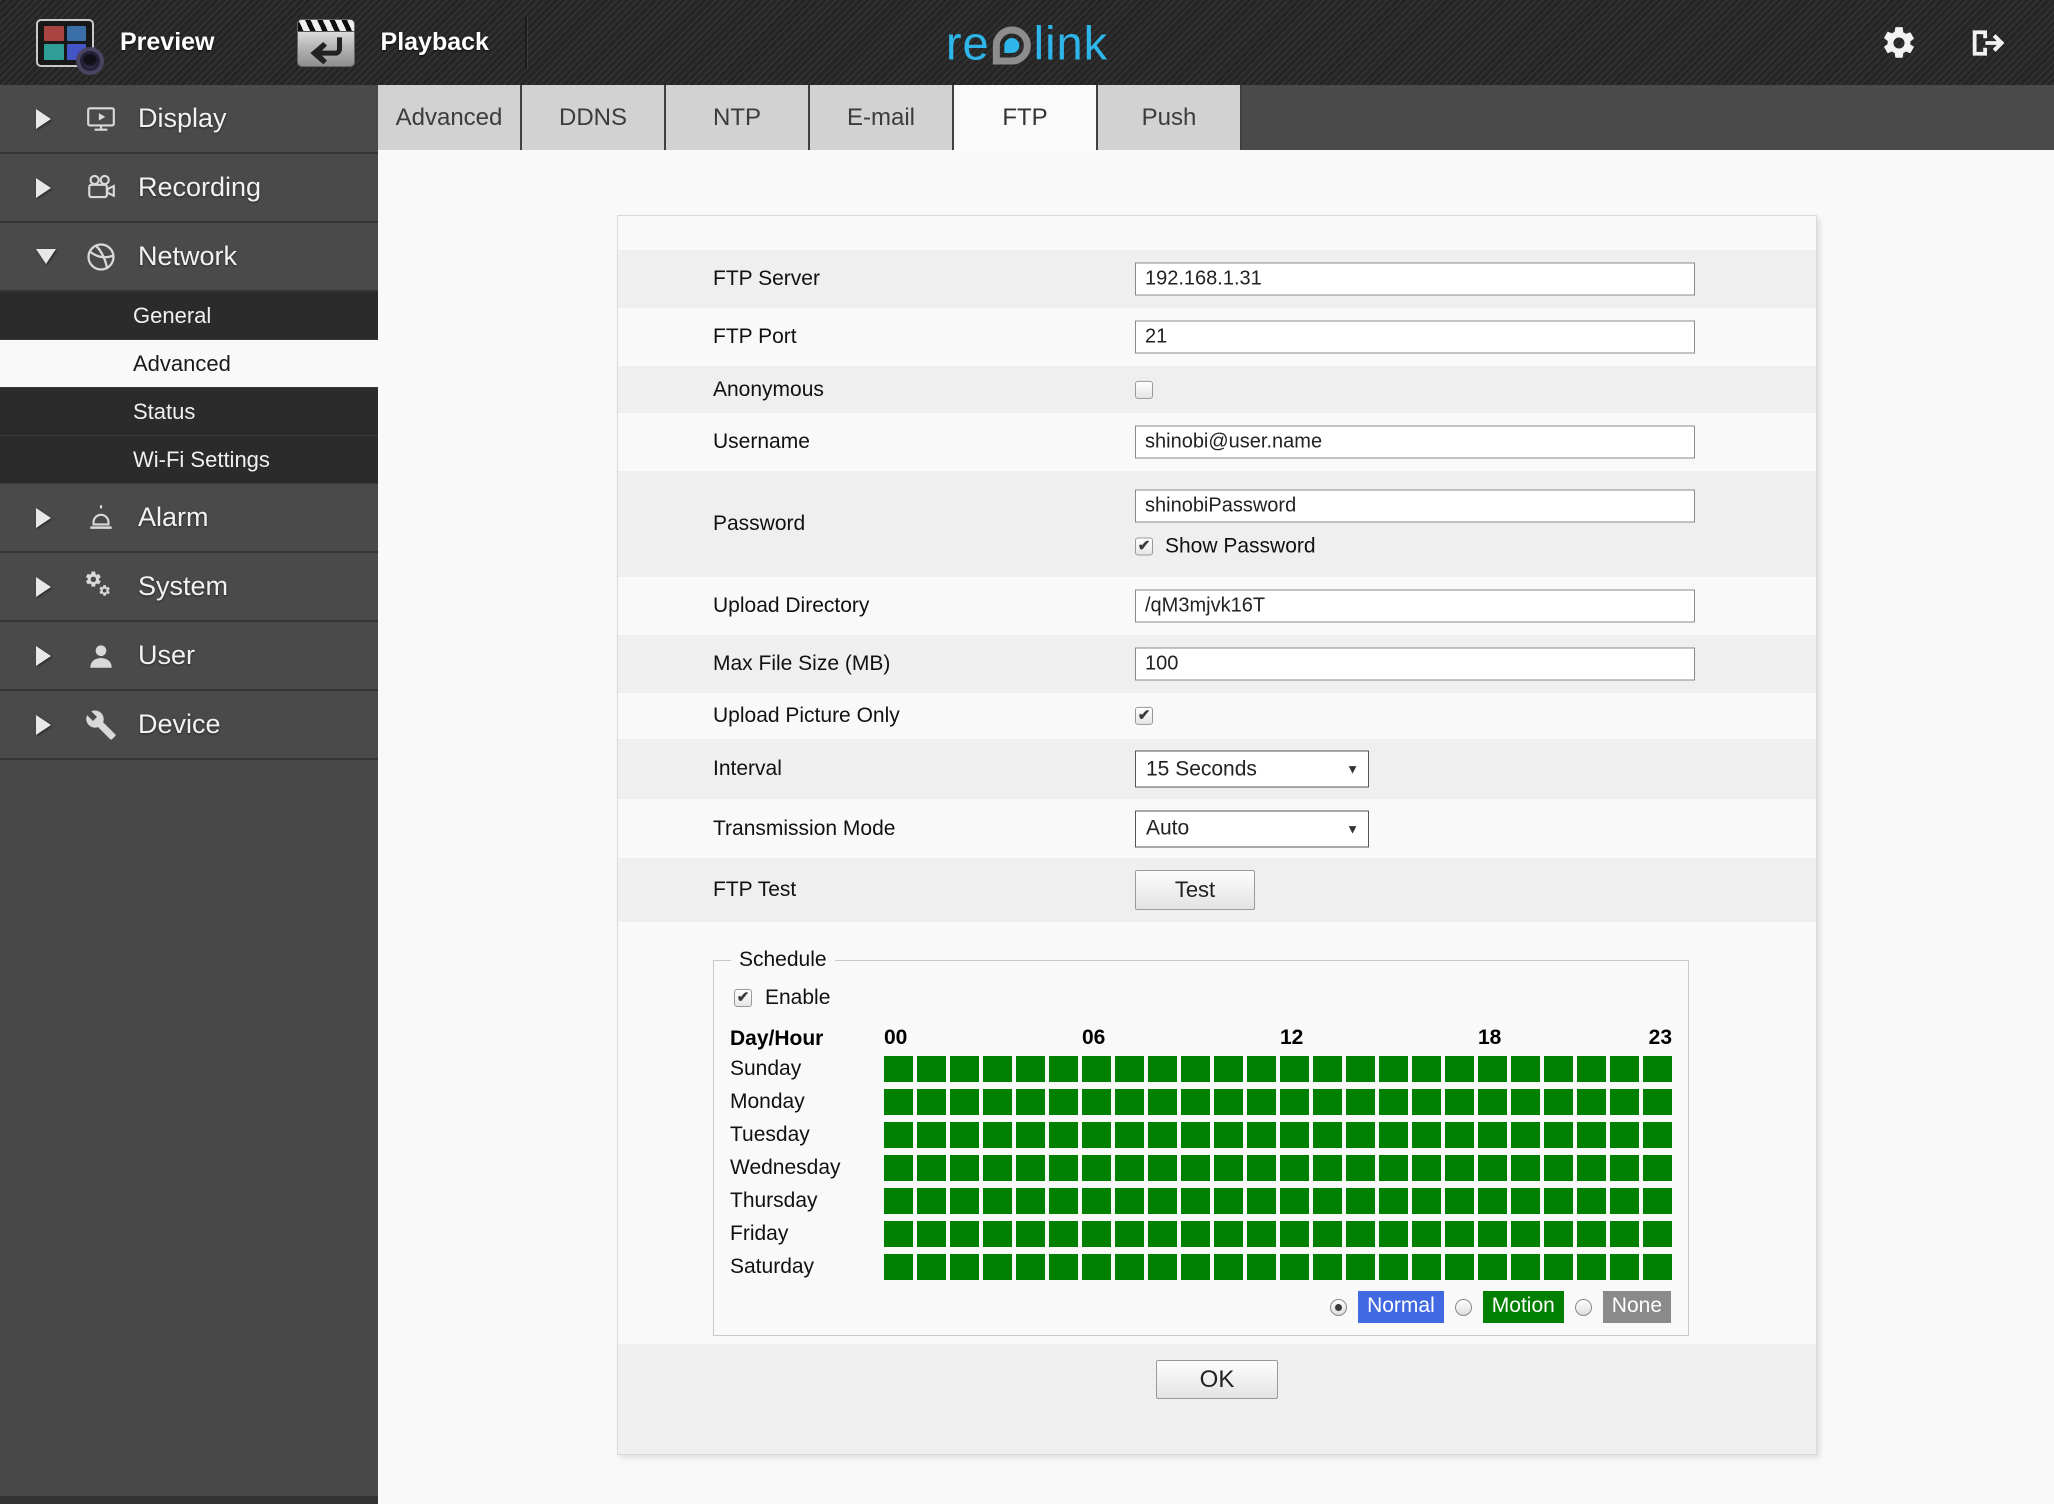  Describe the element at coordinates (189, 188) in the screenshot. I see `sidebar-item-recording: Recording` at that location.